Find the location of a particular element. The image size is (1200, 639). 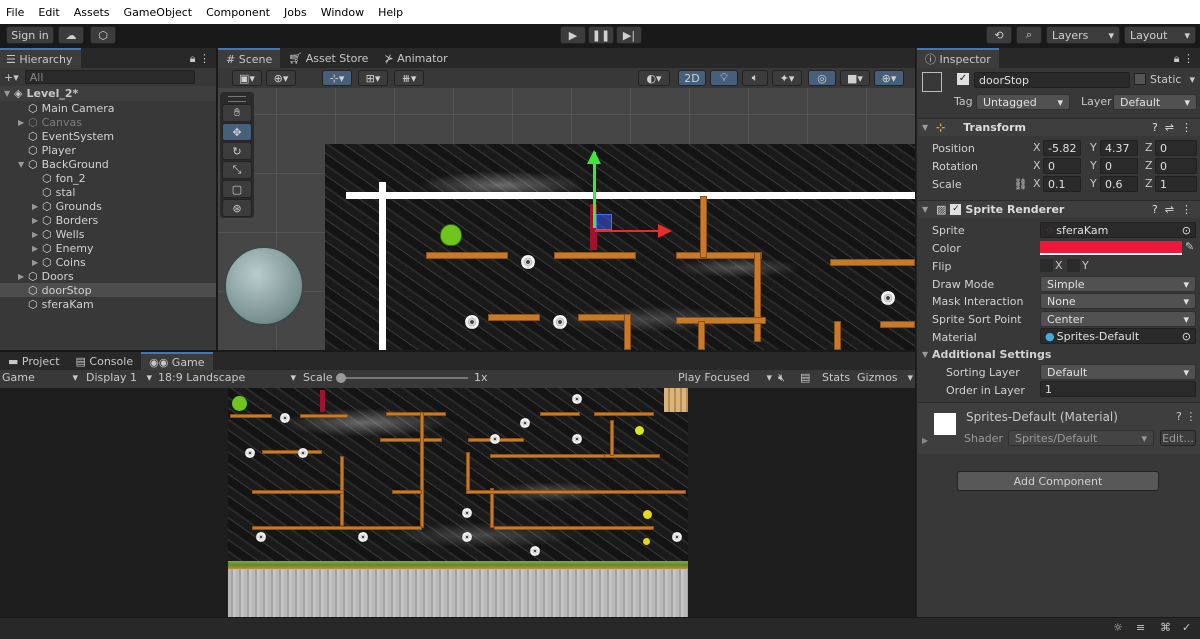

sort-point-dropdown: Center ▾ is located at coordinates (1118, 319).